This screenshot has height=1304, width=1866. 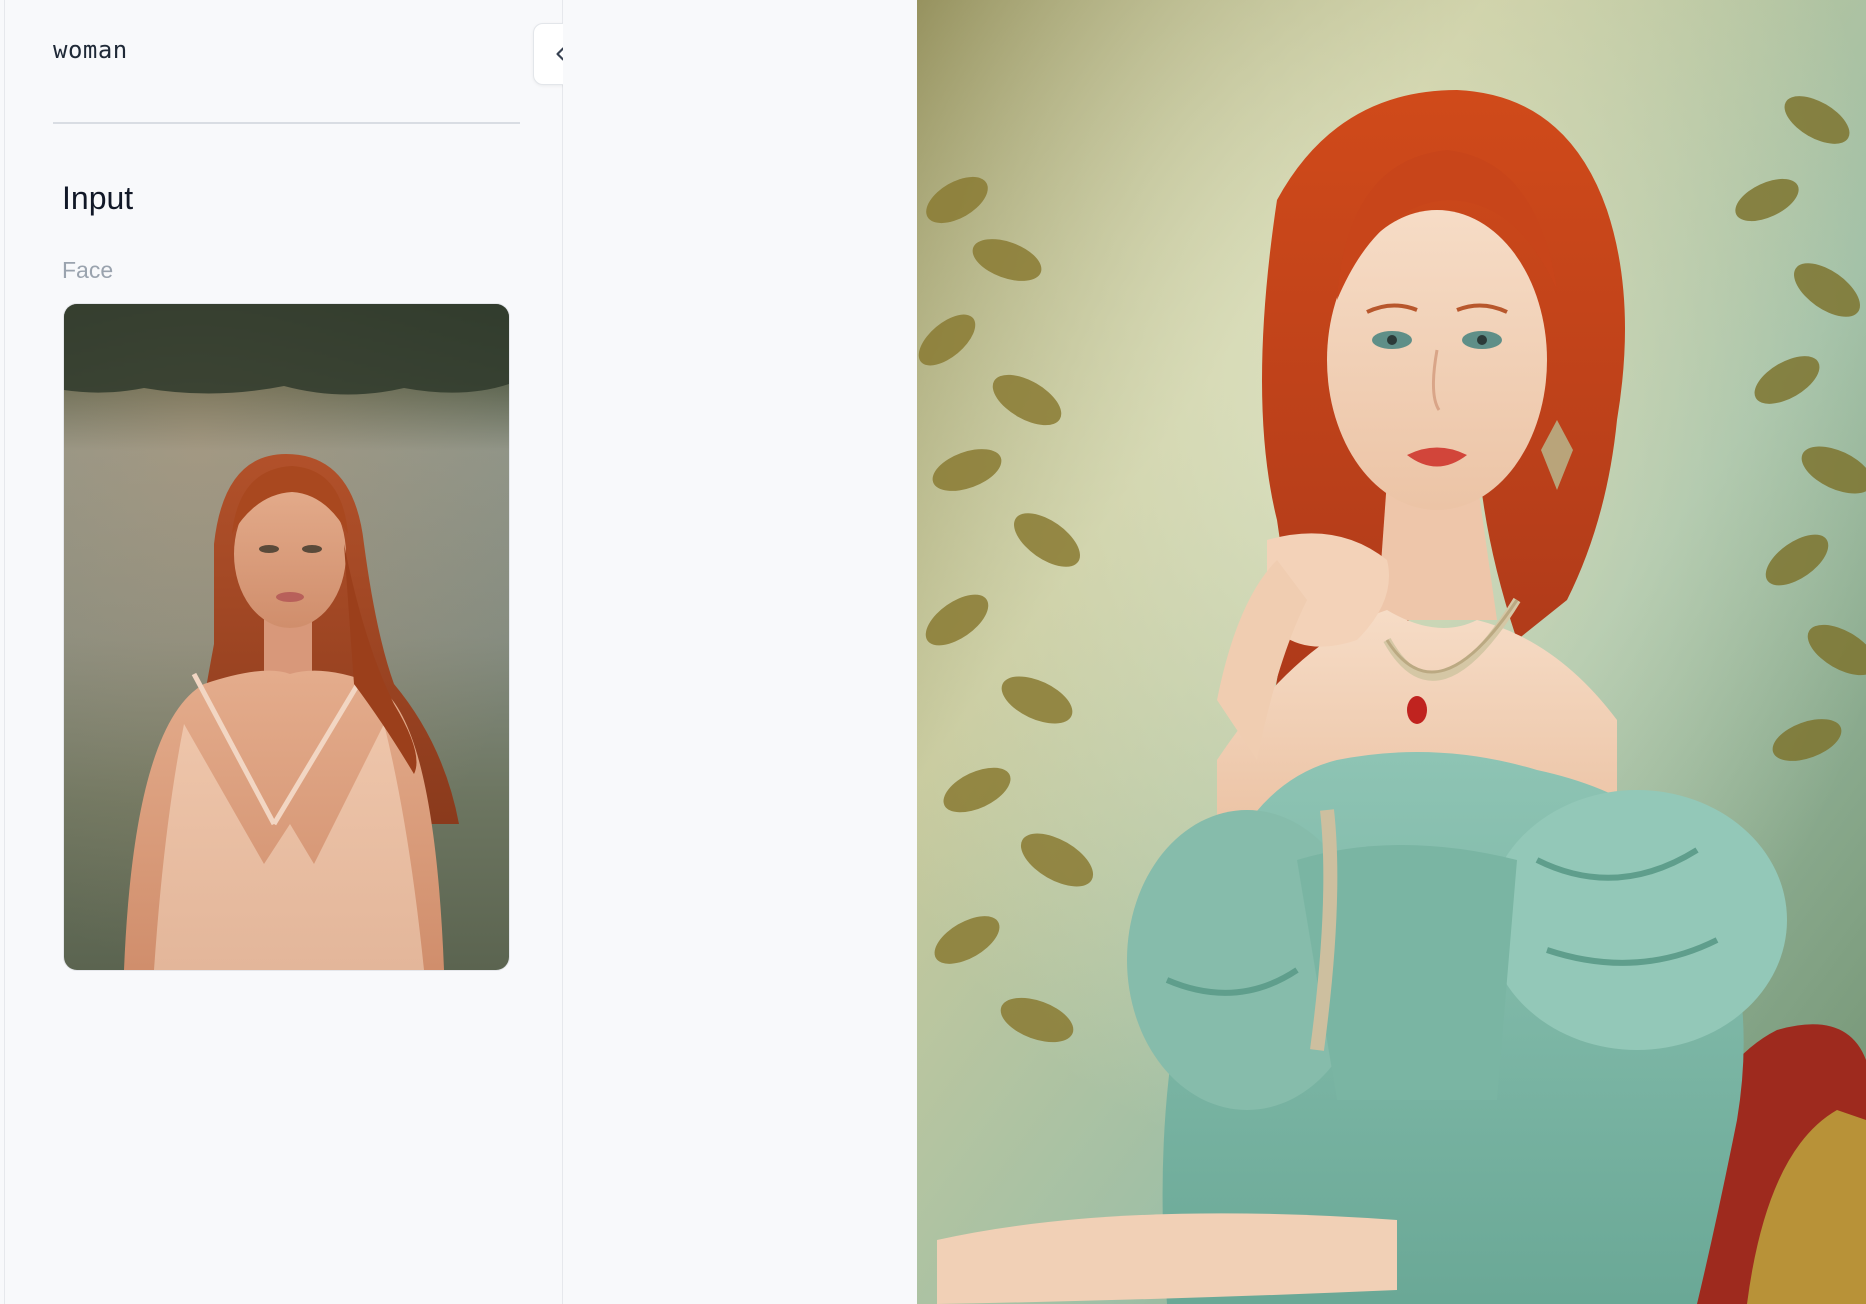 I want to click on face-input-image, so click(x=286, y=637).